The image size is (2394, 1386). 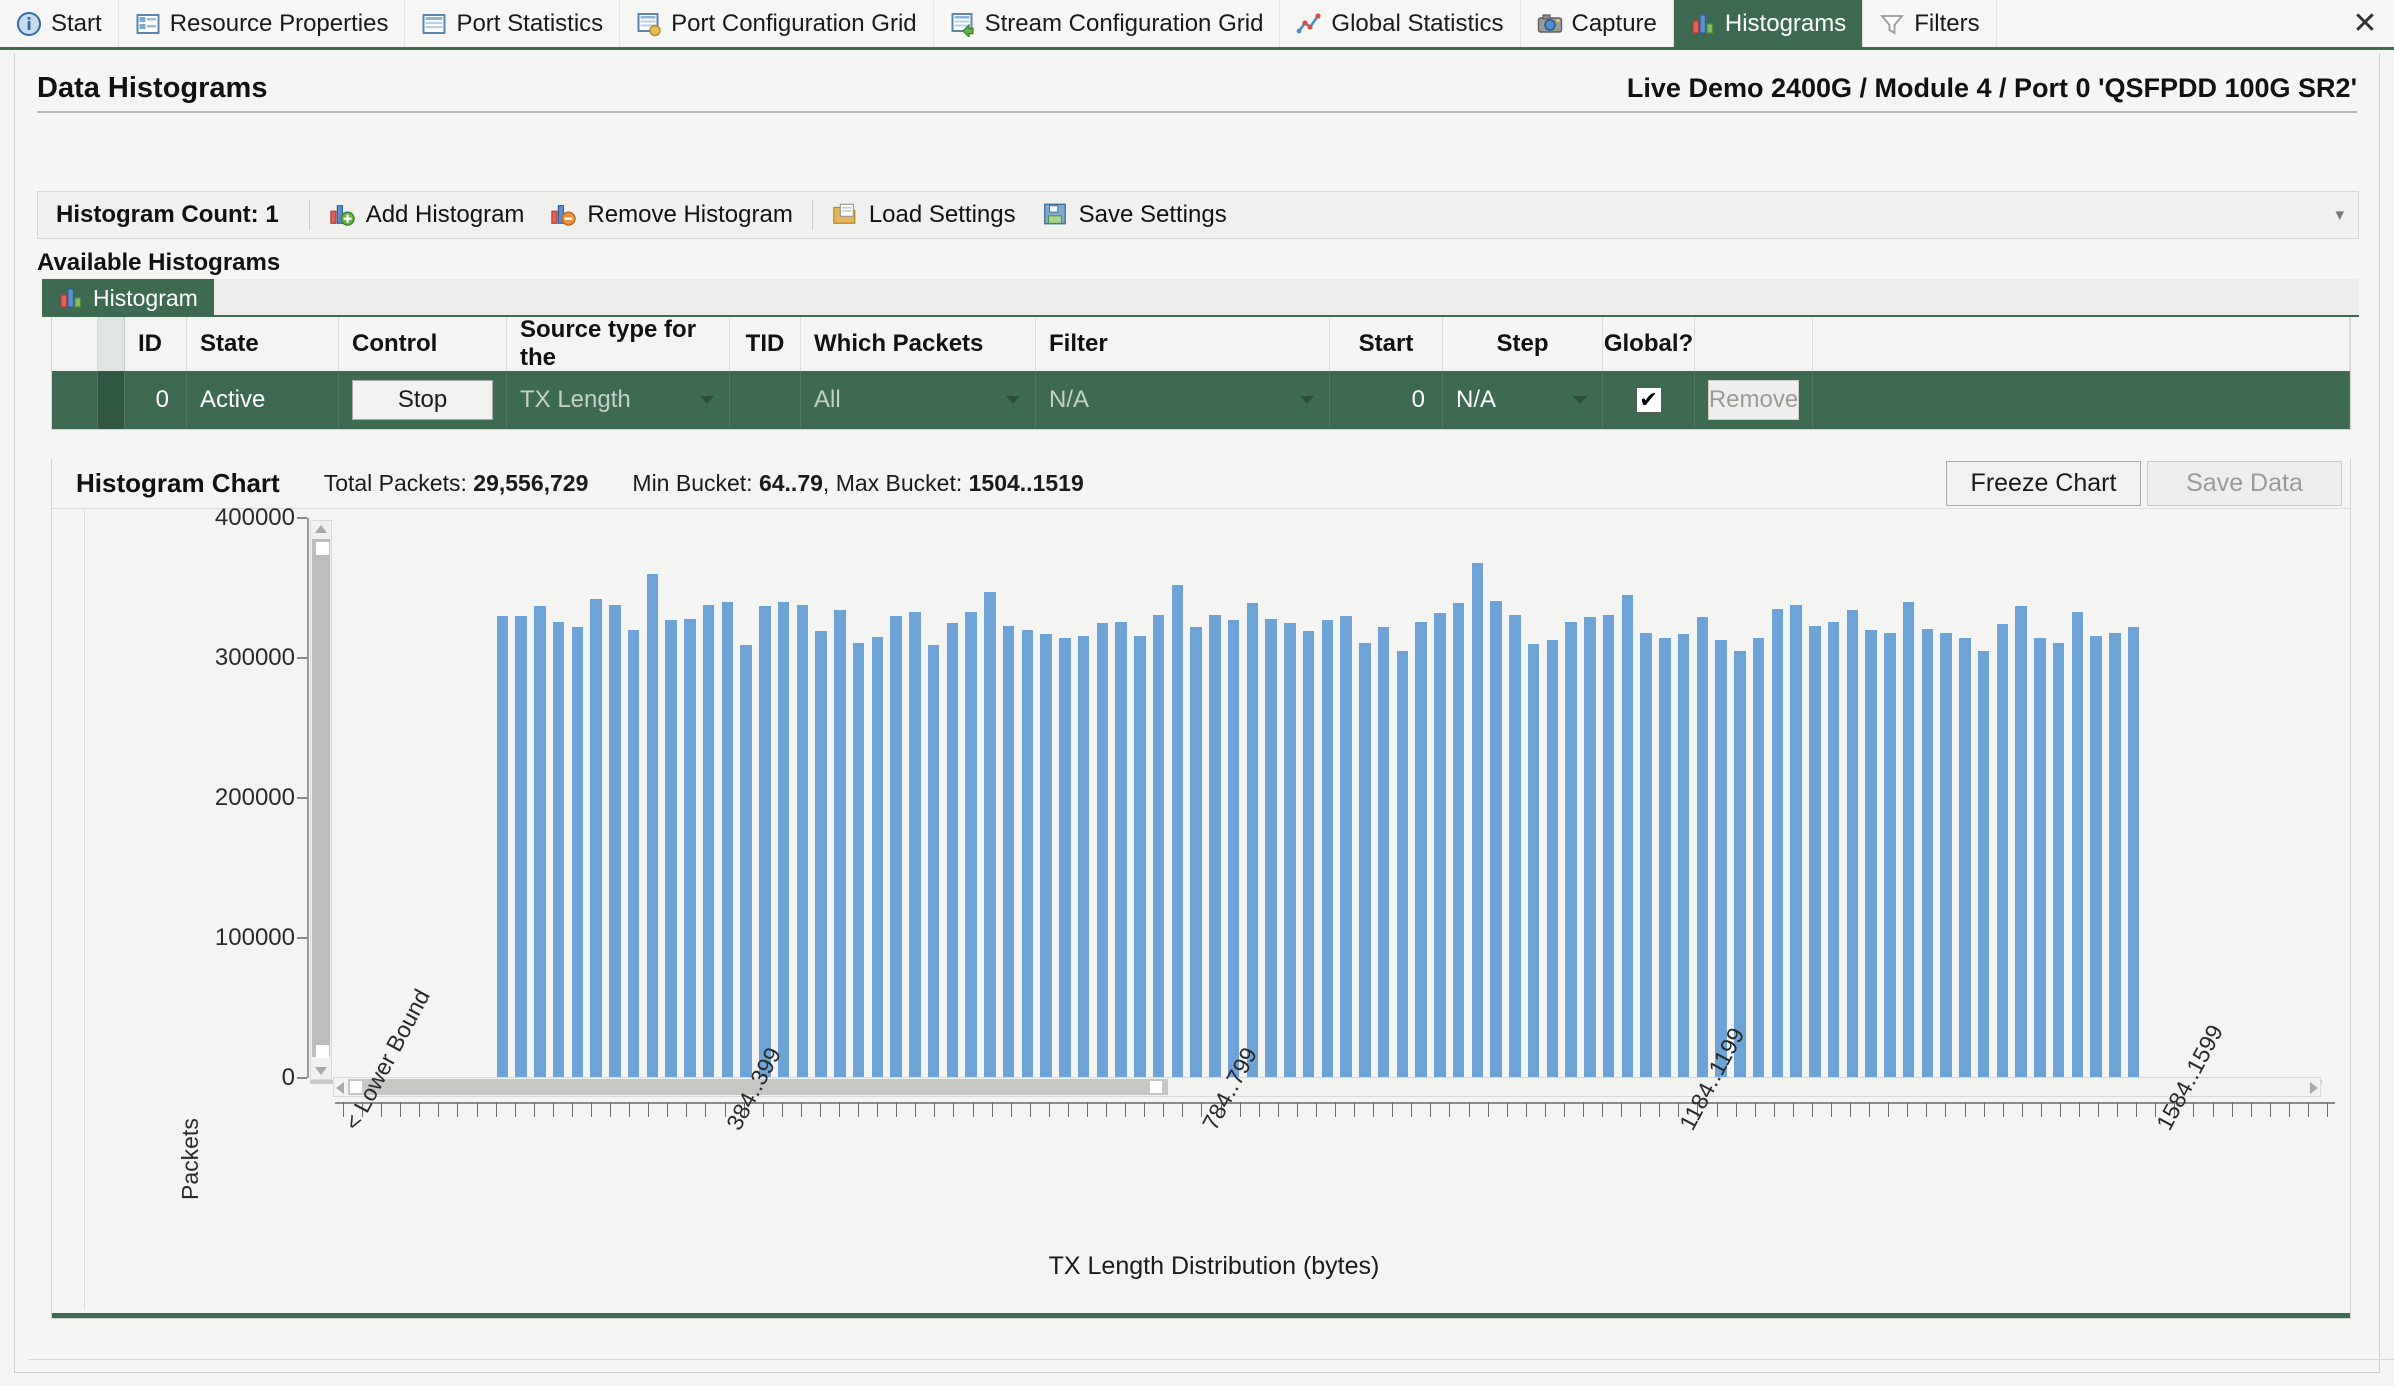 What do you see at coordinates (59, 23) in the screenshot?
I see `tab-start: Start` at bounding box center [59, 23].